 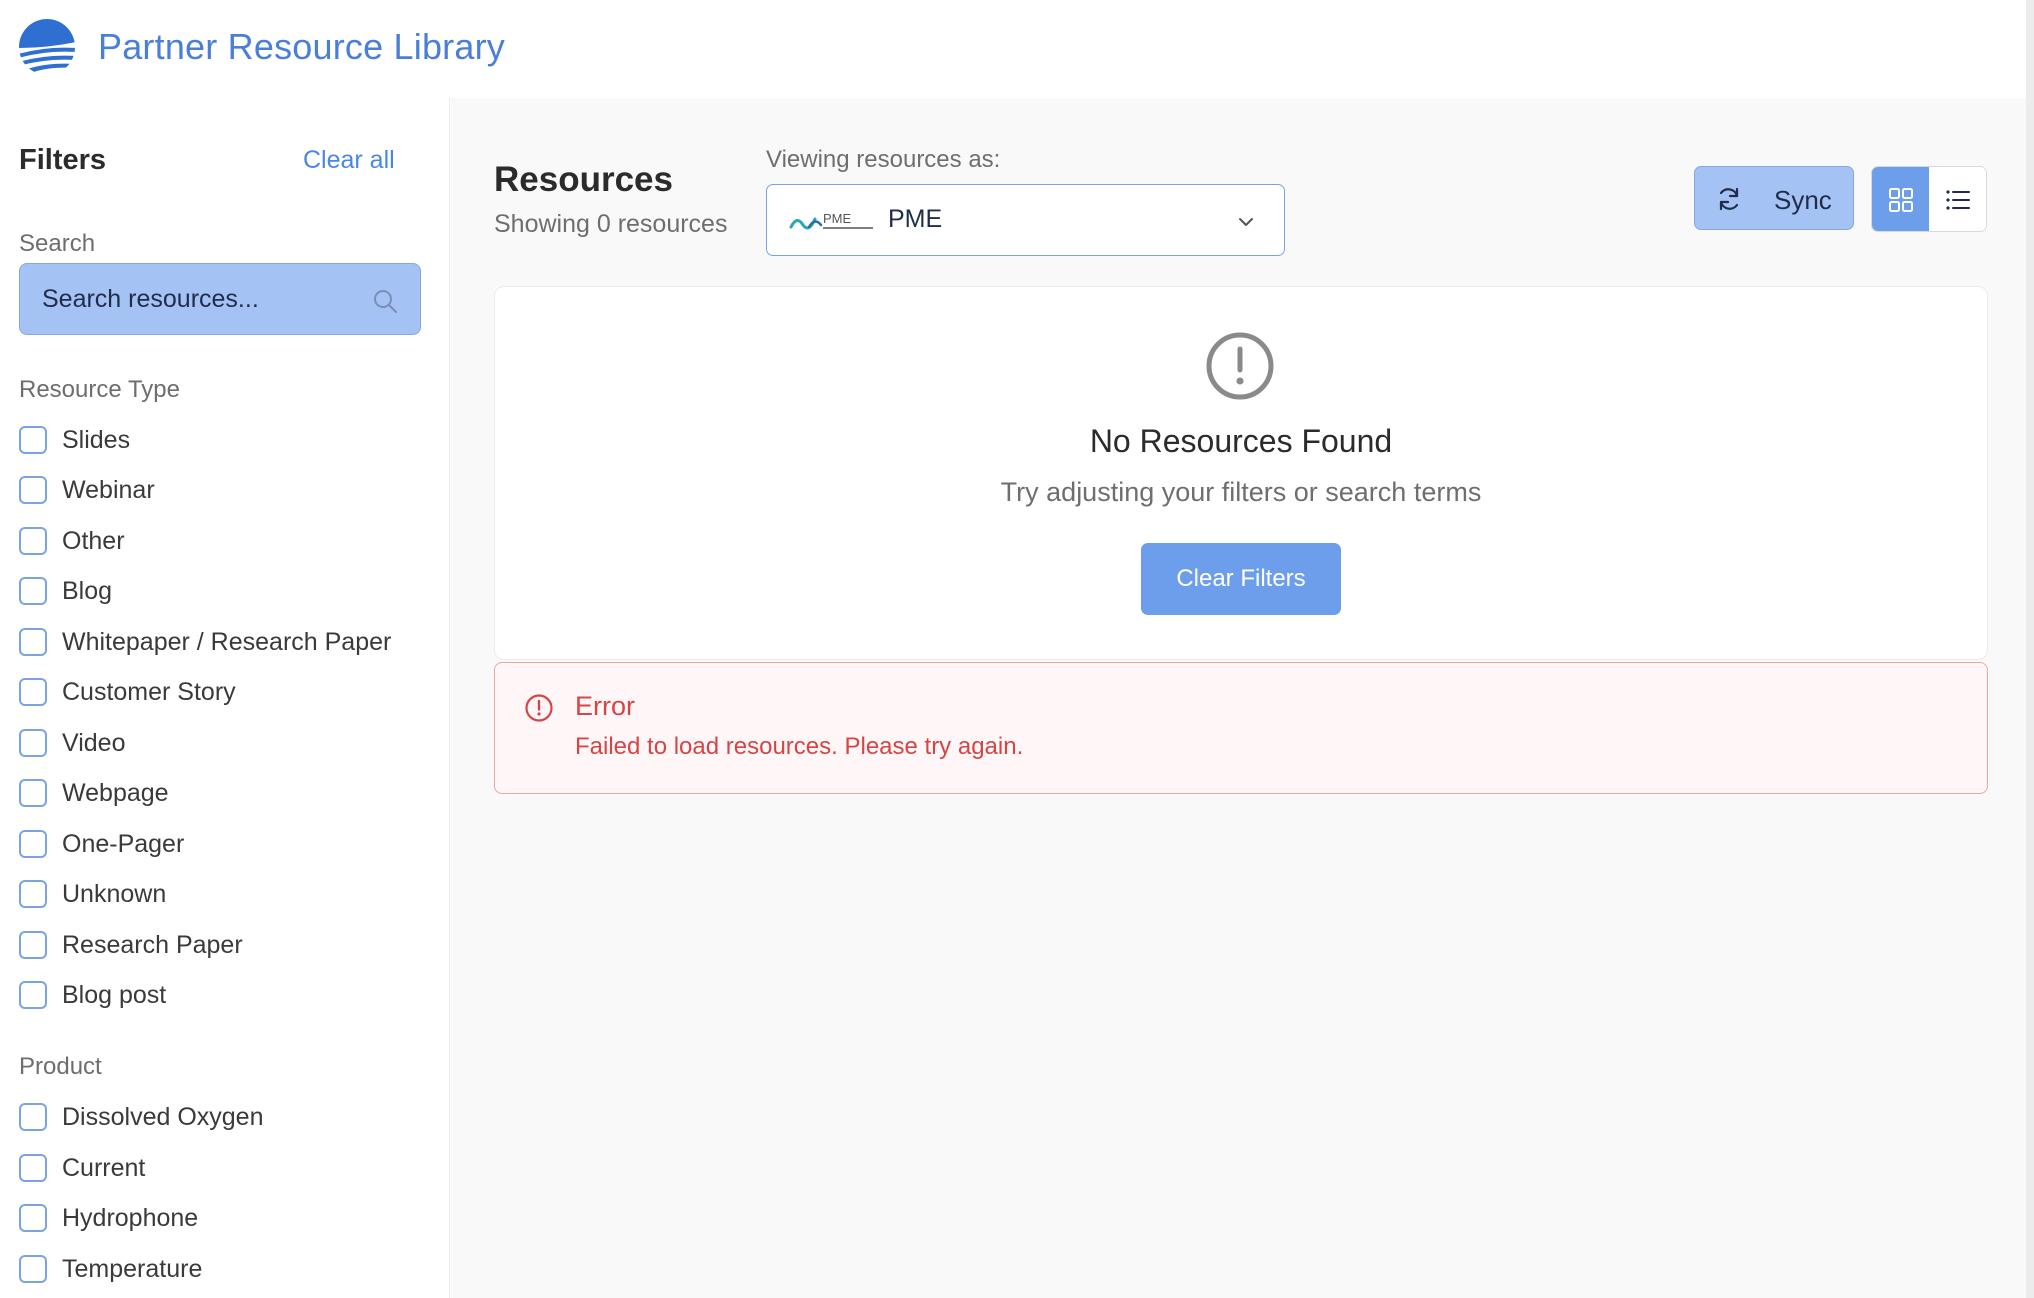 I want to click on search-box, so click(x=220, y=299).